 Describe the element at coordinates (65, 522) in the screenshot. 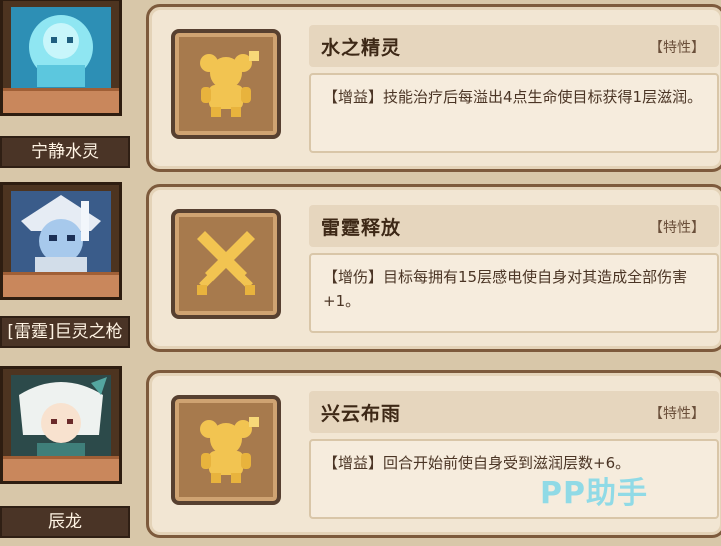

I see `hero-name: 辰龙` at that location.